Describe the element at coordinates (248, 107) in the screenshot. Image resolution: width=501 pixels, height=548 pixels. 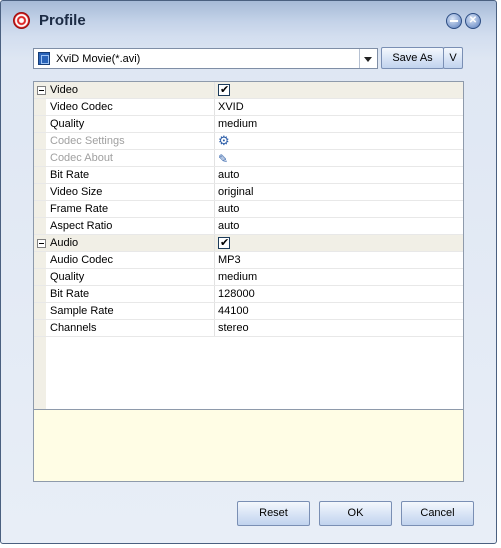
I see `property-row: Video Codec XVID` at that location.